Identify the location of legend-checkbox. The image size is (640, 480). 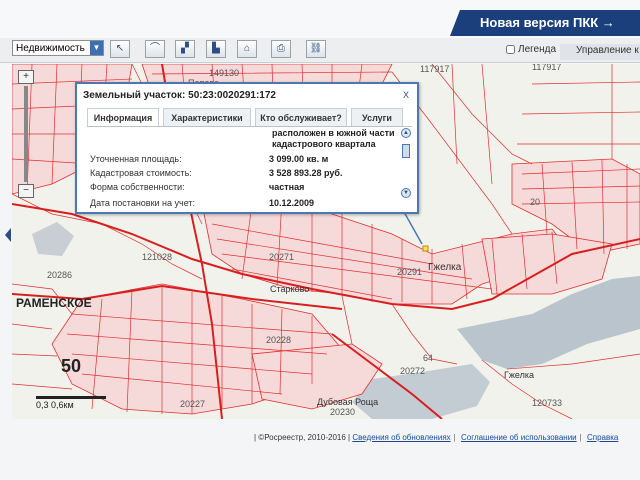
(510, 49).